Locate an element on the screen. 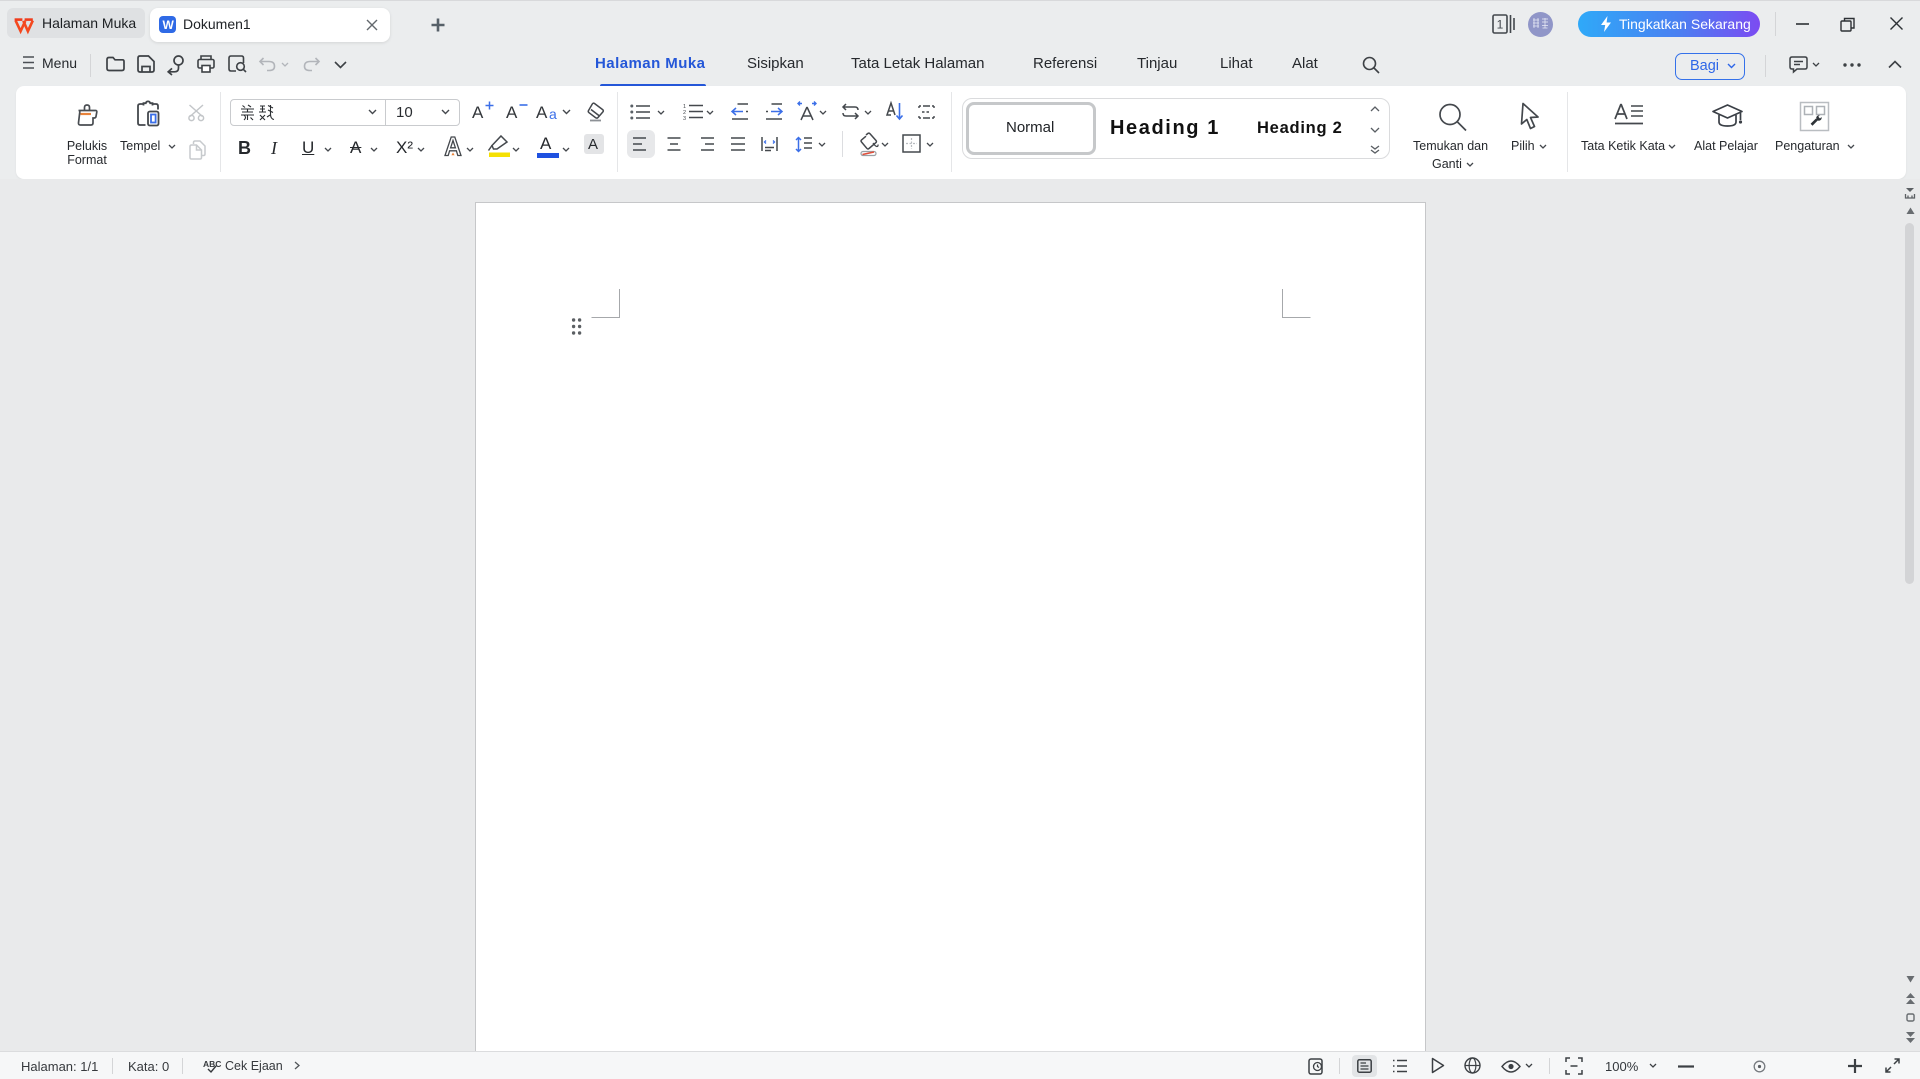 This screenshot has height=1079, width=1920. svg-text: 1 is located at coordinates (1500, 25).